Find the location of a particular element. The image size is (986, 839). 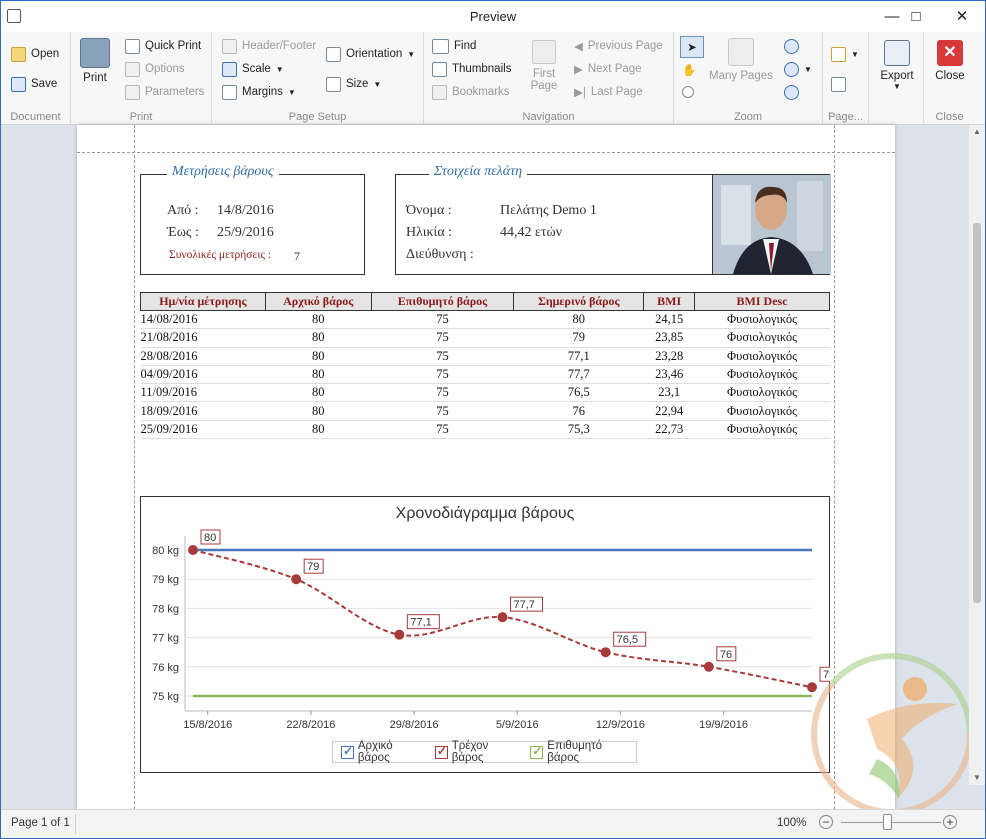

parameters-button: Parameters is located at coordinates (164, 92).